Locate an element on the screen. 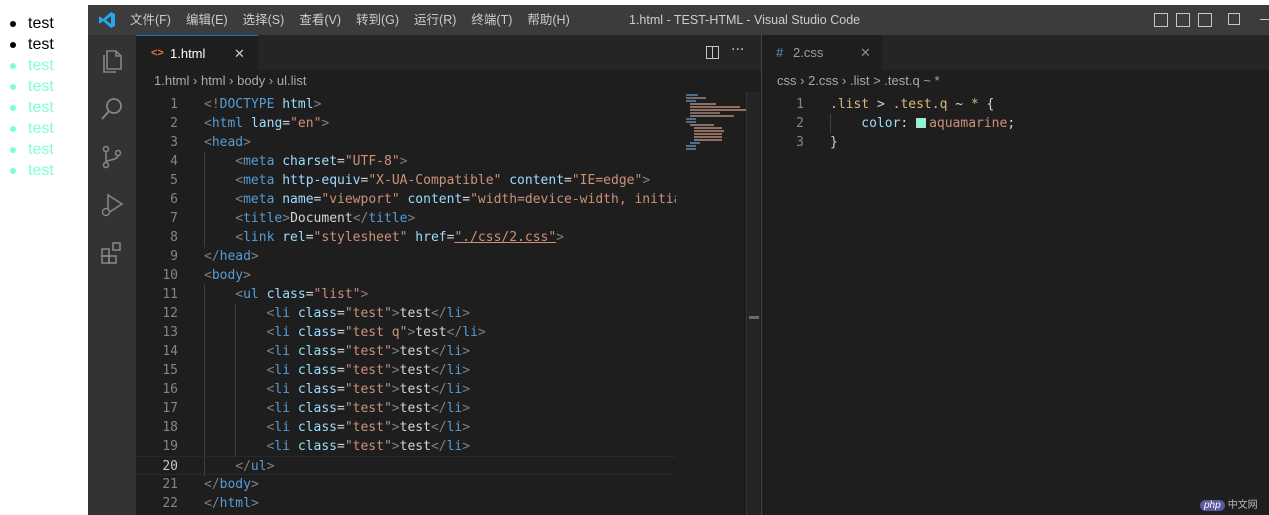  tab-2-css: # 2.css ✕ is located at coordinates (822, 52).